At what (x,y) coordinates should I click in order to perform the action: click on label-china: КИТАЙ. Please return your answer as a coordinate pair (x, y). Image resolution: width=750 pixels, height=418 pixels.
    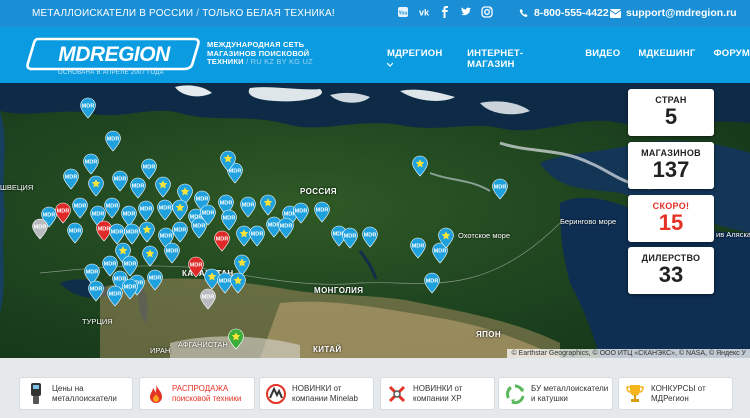
    Looking at the image, I should click on (327, 349).